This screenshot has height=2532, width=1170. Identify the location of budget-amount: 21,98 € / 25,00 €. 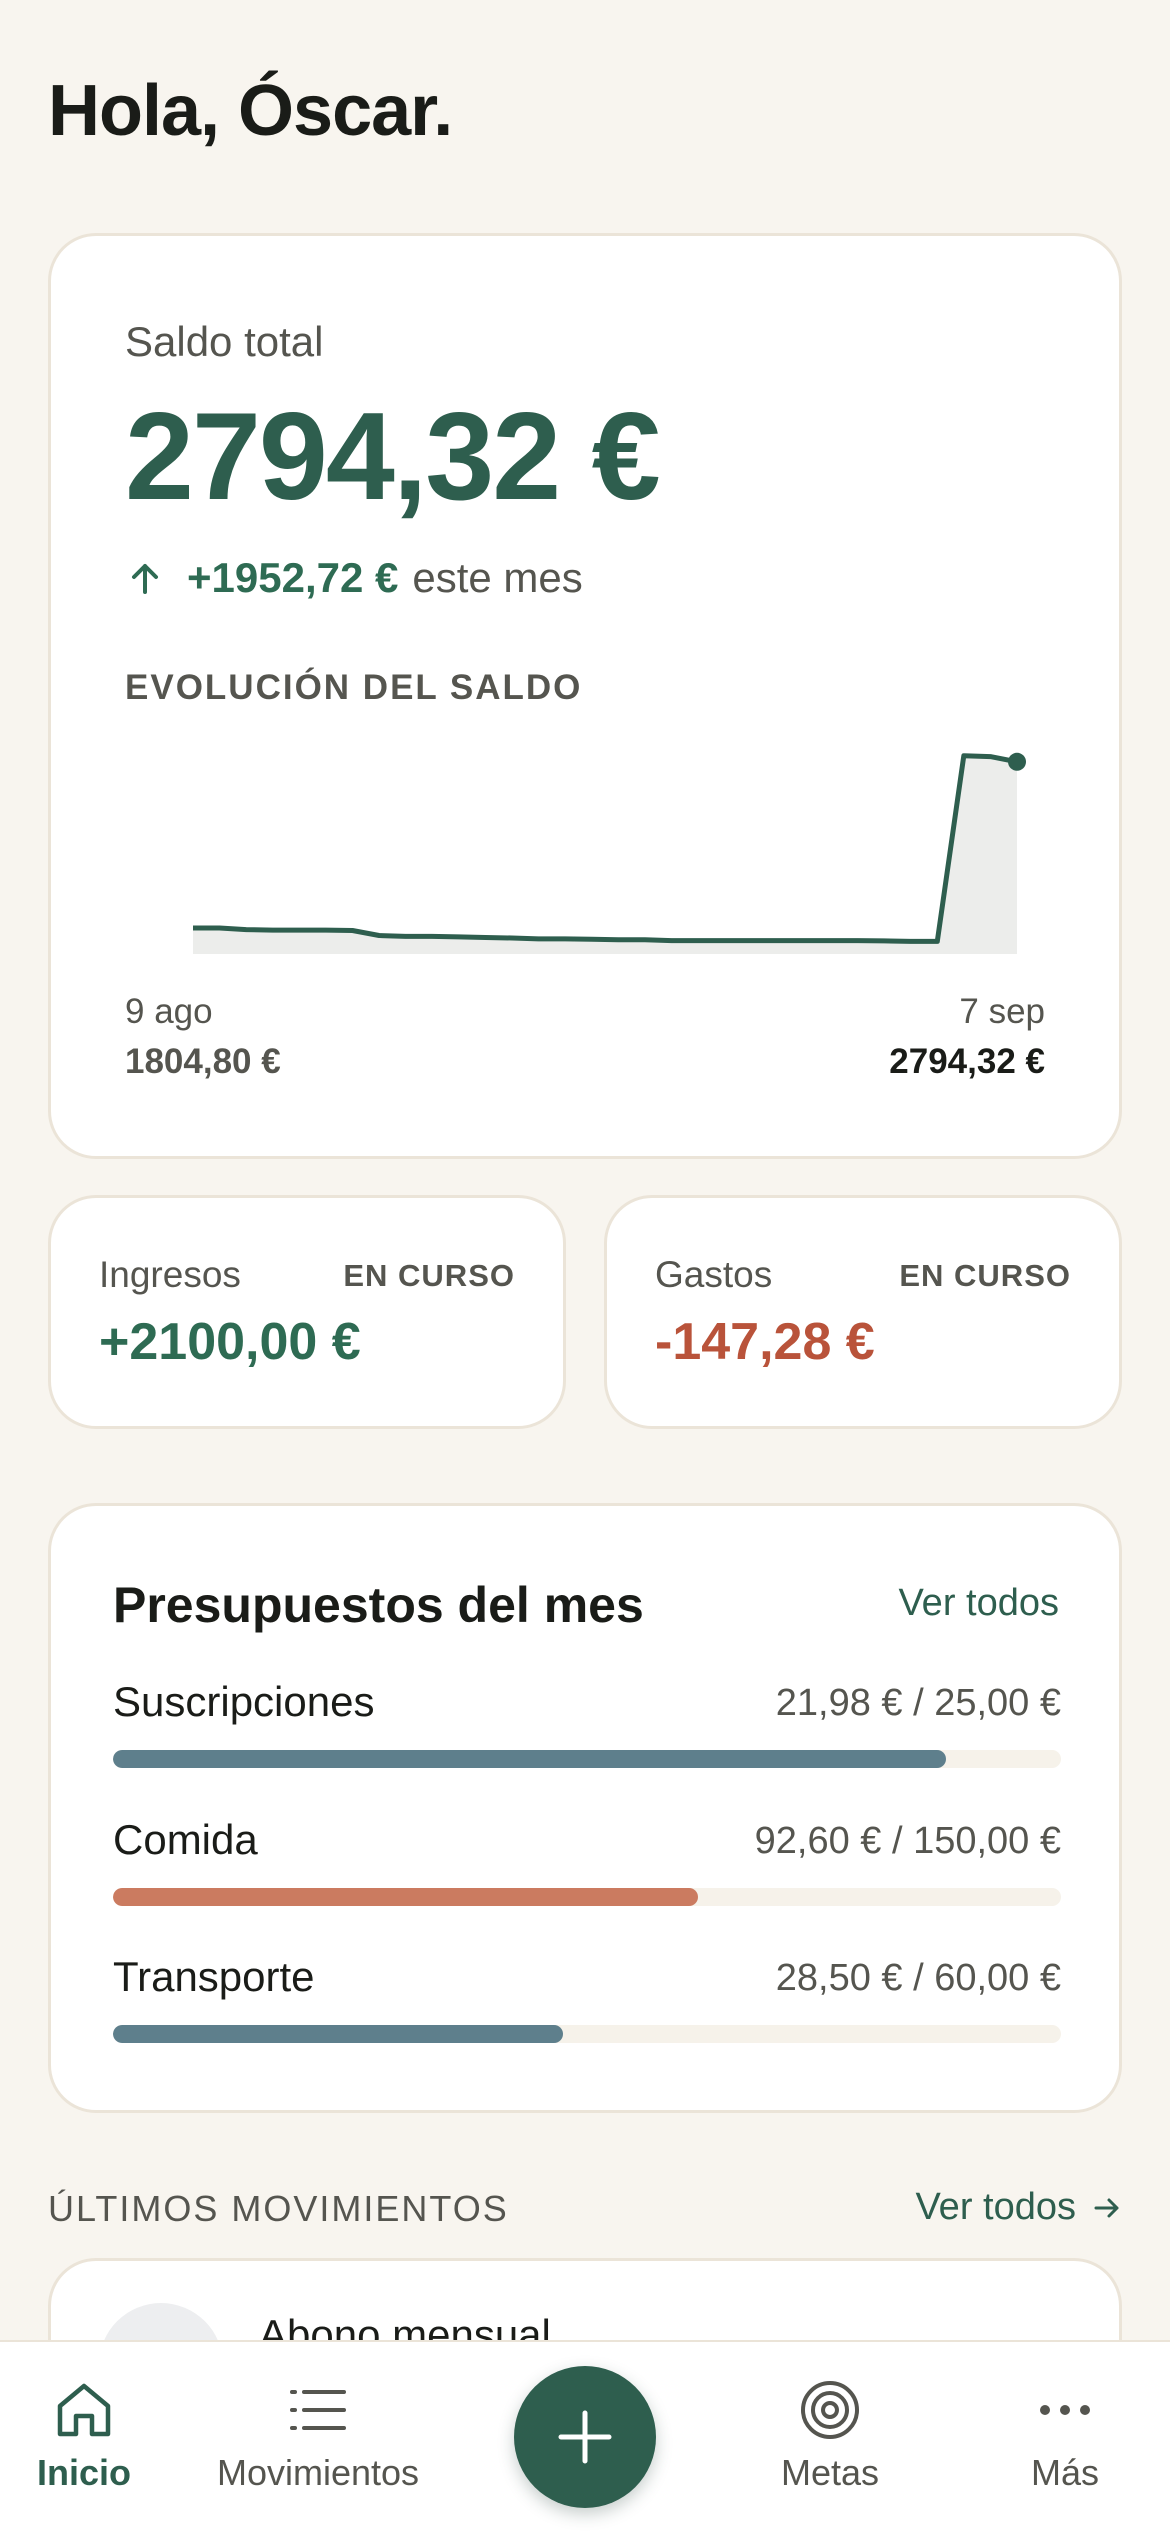
(918, 1703).